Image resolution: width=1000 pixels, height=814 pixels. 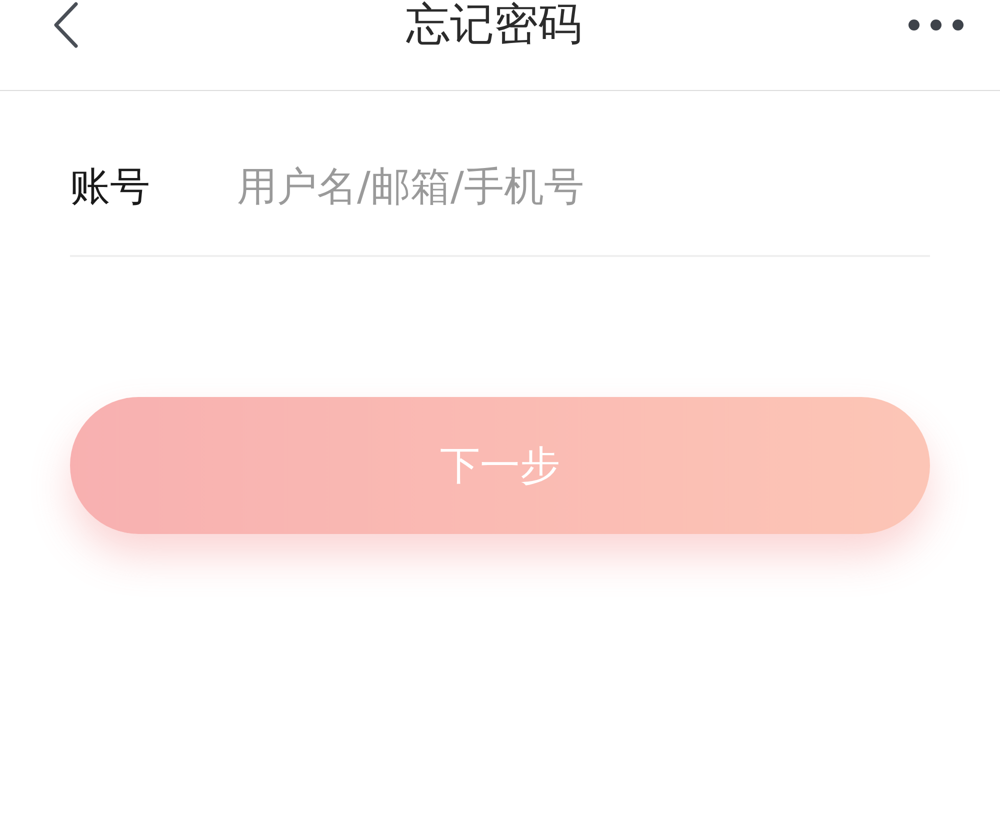 I want to click on field-label: 账号, so click(x=110, y=187).